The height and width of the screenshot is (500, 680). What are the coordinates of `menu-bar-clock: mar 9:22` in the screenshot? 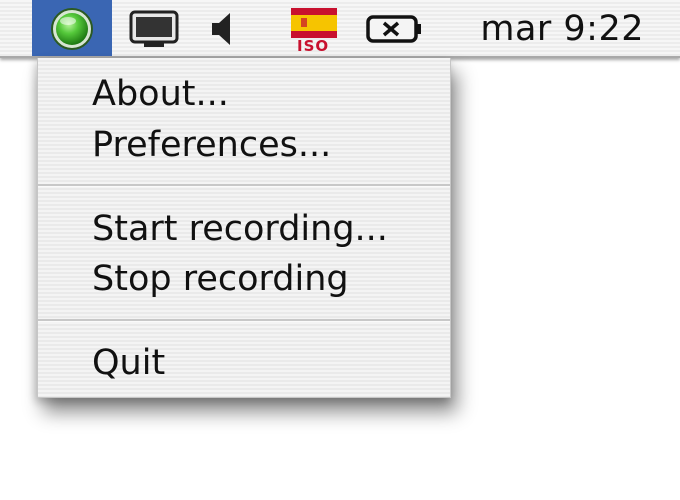 It's located at (562, 29).